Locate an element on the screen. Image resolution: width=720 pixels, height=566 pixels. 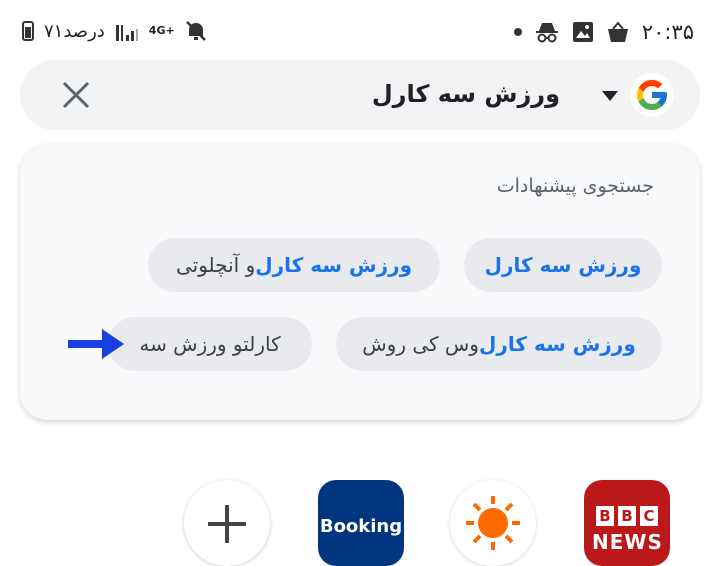
engine-dropdown-caret-icon is located at coordinates (610, 96).